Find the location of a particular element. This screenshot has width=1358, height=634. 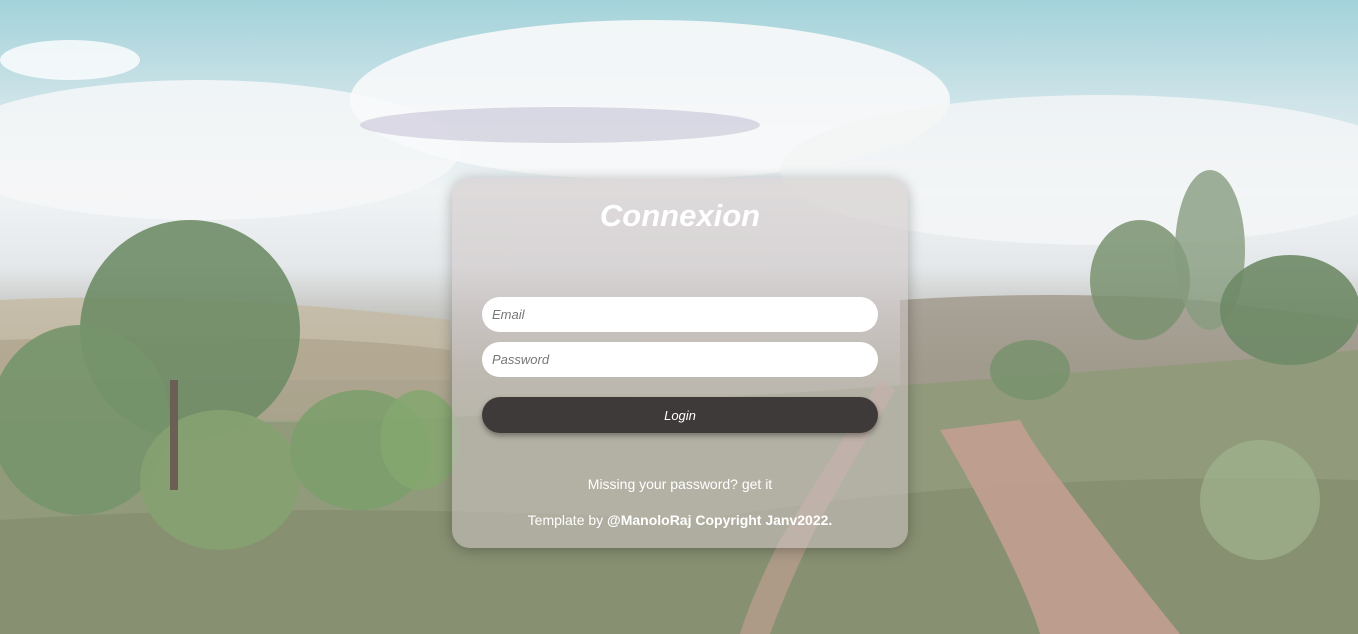

card-title: Connexion is located at coordinates (680, 215).